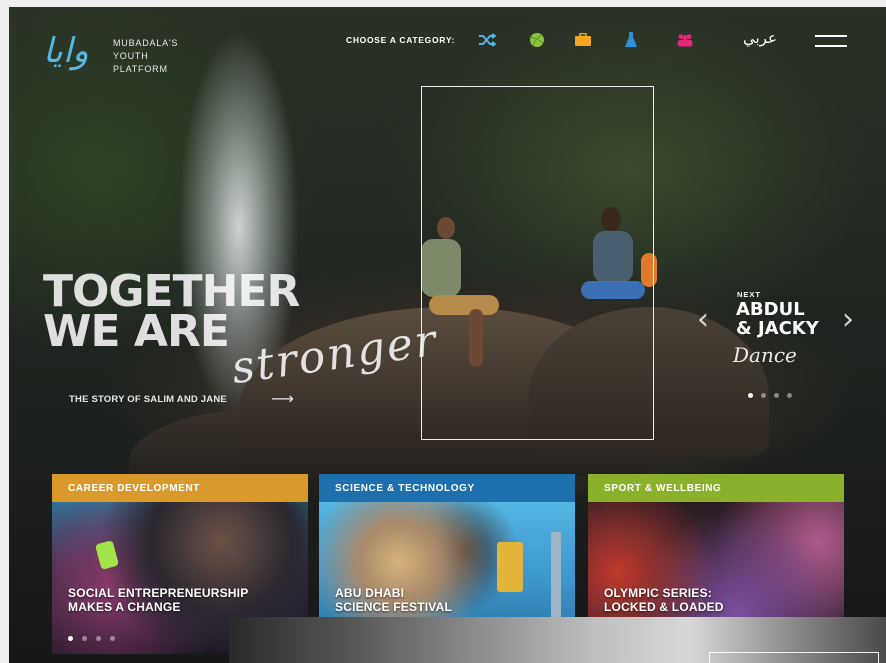 Image resolution: width=886 pixels, height=663 pixels. What do you see at coordinates (370, 593) in the screenshot?
I see `card-caption-line: ABU DHABI` at bounding box center [370, 593].